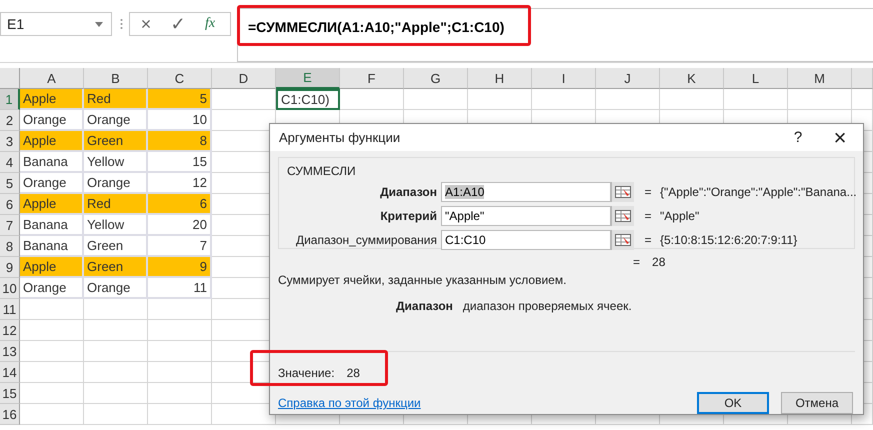 The width and height of the screenshot is (873, 430). What do you see at coordinates (146, 24) in the screenshot?
I see `cancel-button: ×` at bounding box center [146, 24].